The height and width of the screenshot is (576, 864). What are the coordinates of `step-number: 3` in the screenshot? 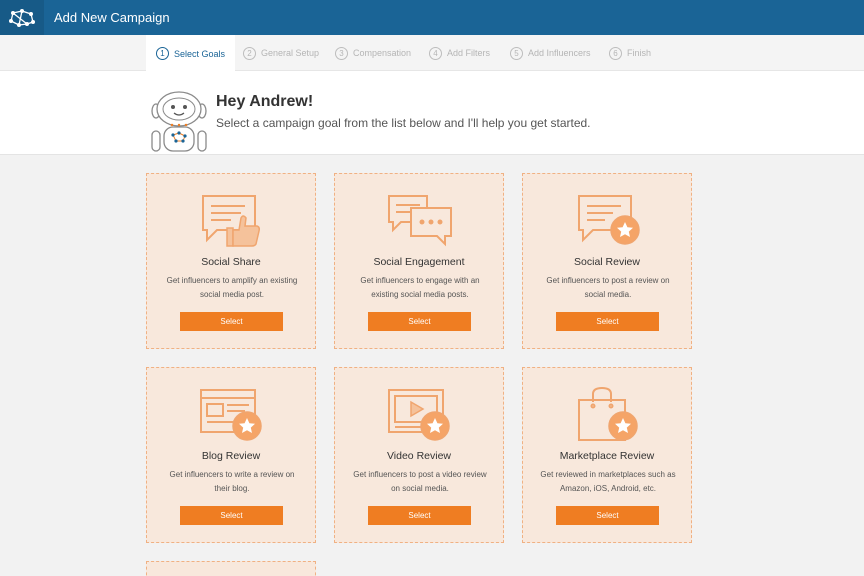 It's located at (341, 53).